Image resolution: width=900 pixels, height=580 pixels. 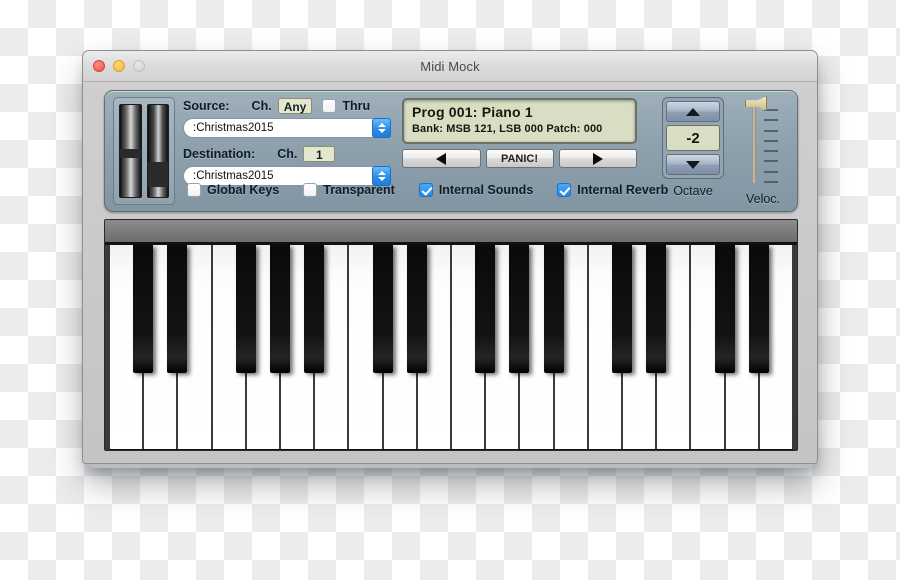 I want to click on minimize-button-icon, so click(x=119, y=66).